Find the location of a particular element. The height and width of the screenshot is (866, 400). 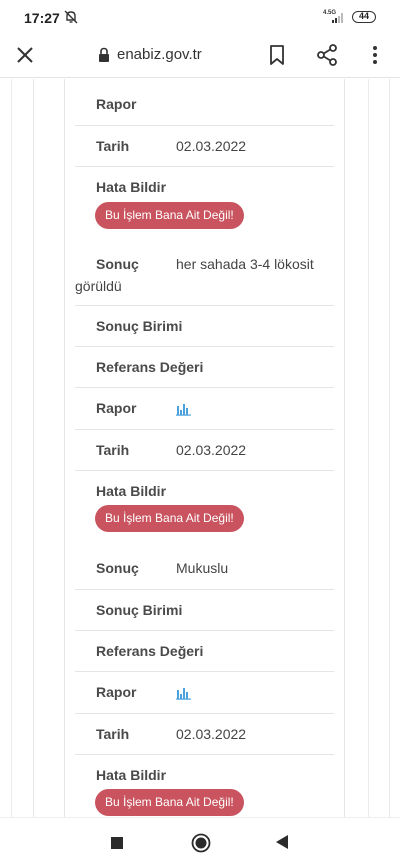

share-icon is located at coordinates (327, 55).